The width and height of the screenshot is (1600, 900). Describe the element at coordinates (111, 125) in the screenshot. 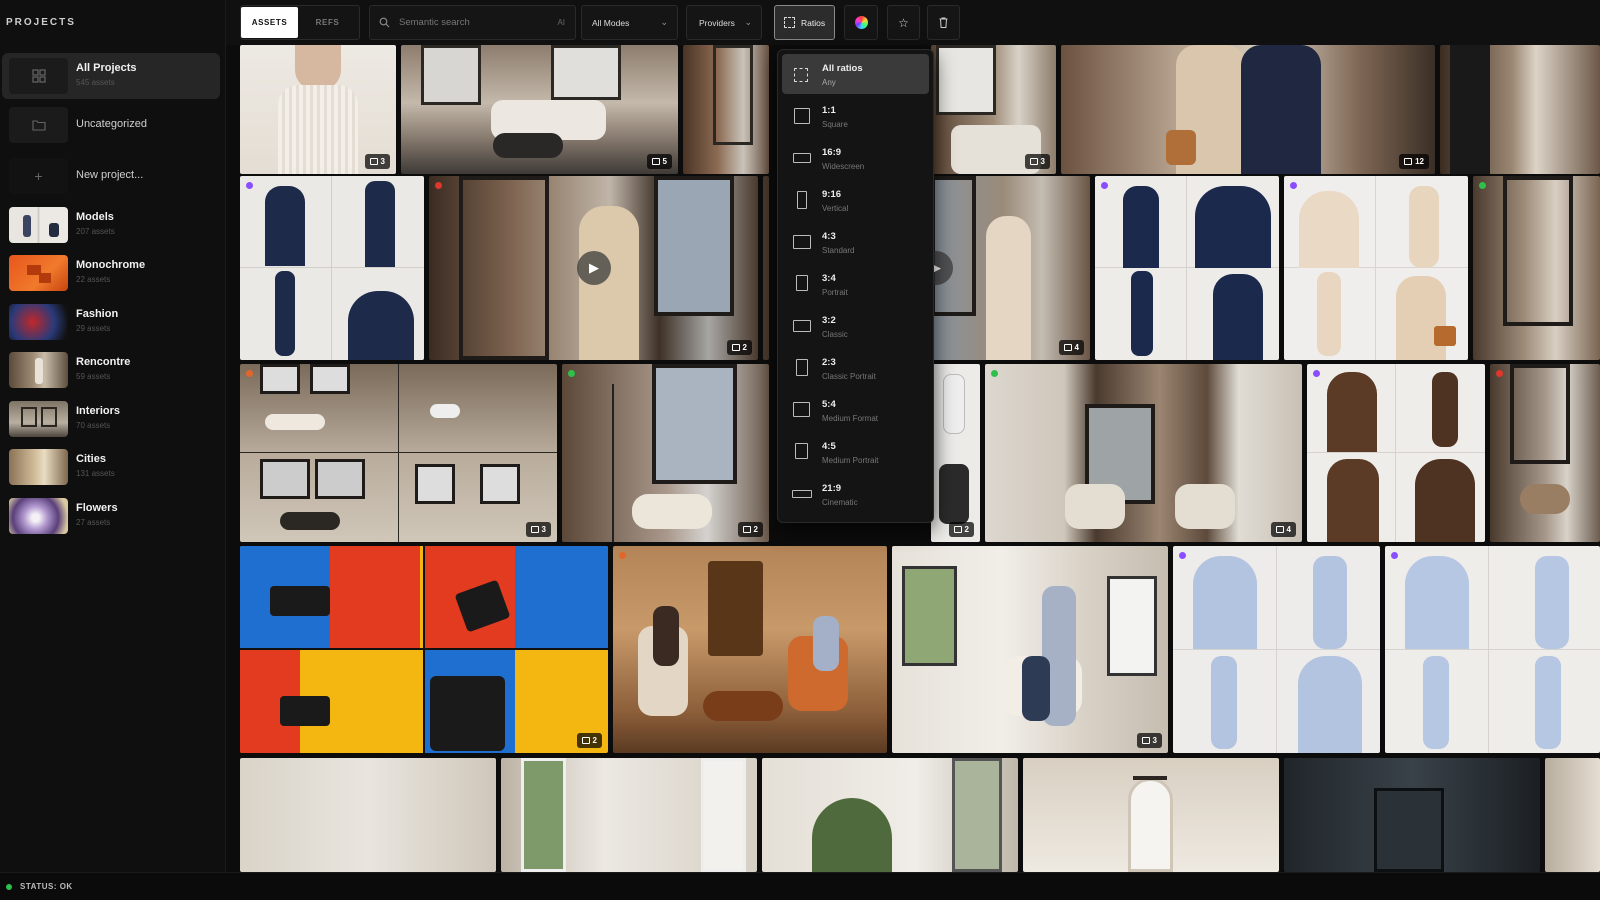

I see `sidebar-item-uncategorized: Uncategorized` at that location.